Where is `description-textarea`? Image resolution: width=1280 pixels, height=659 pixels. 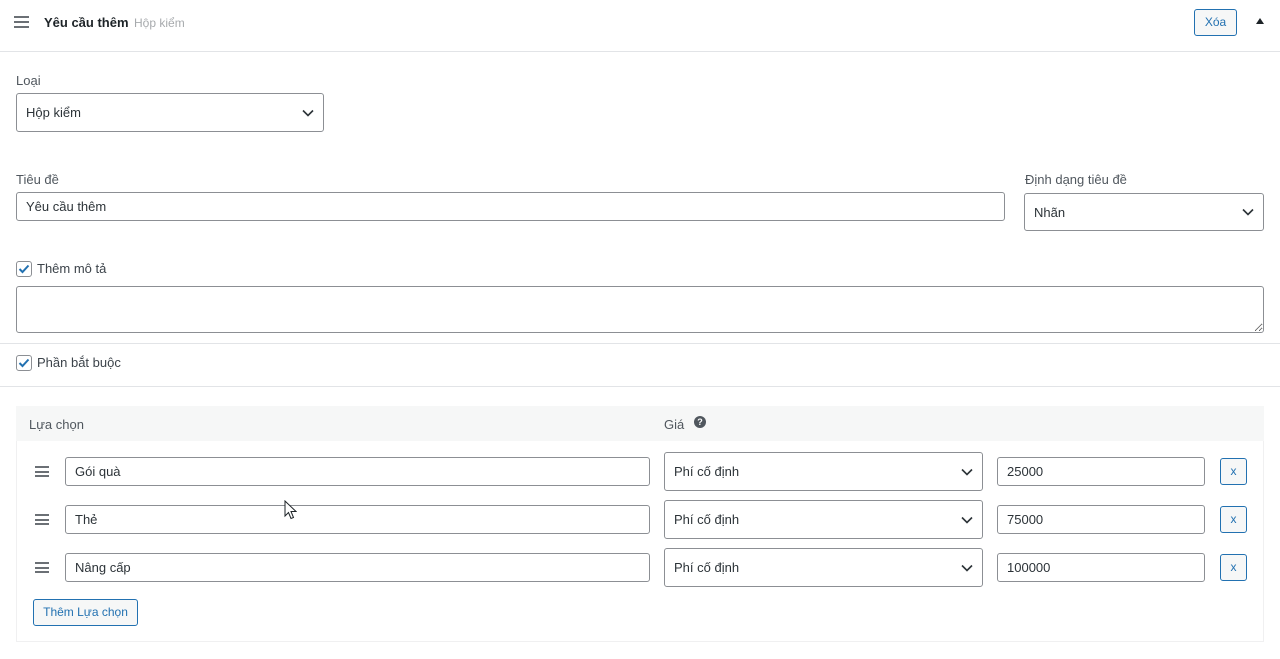 description-textarea is located at coordinates (640, 309).